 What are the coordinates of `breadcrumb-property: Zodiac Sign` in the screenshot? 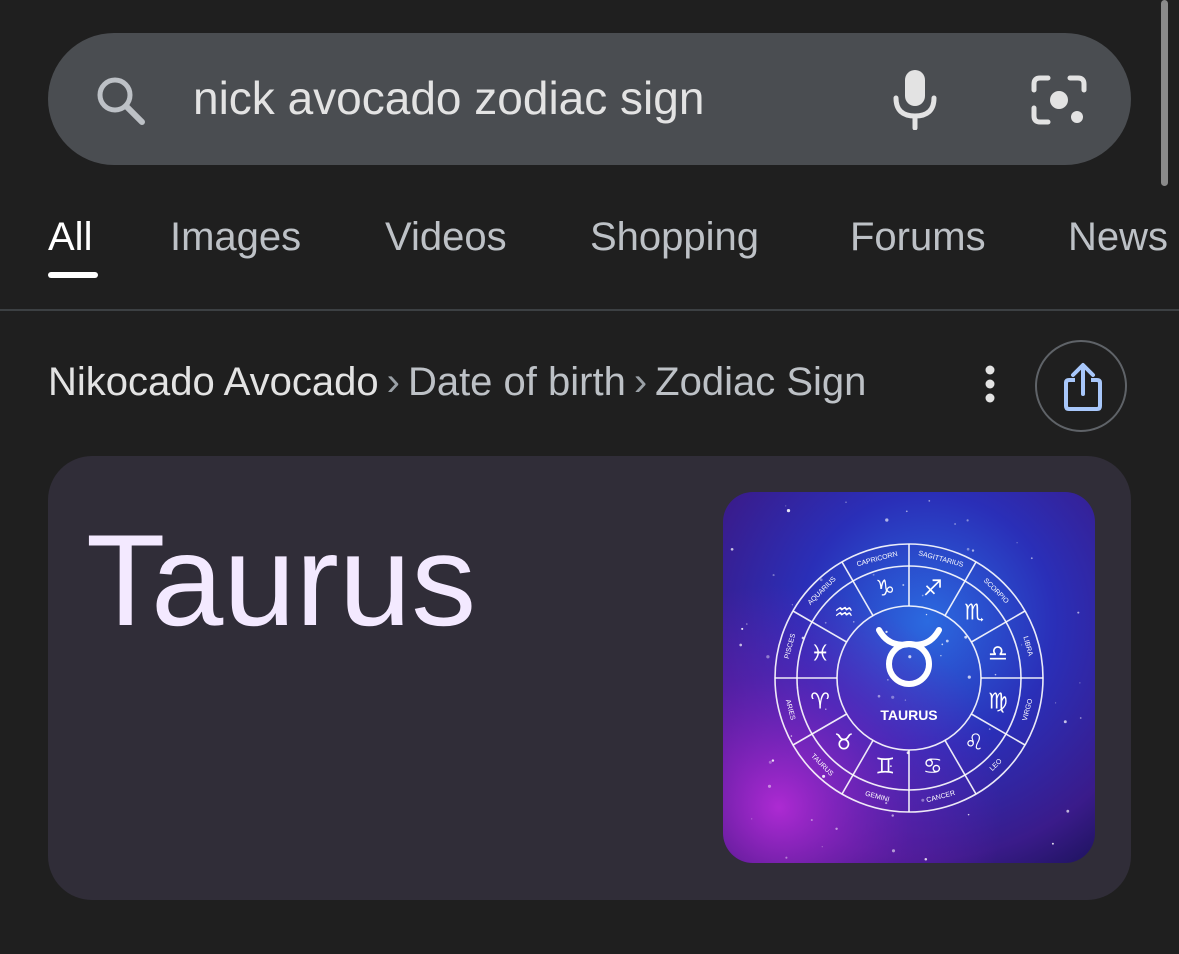 It's located at (760, 382).